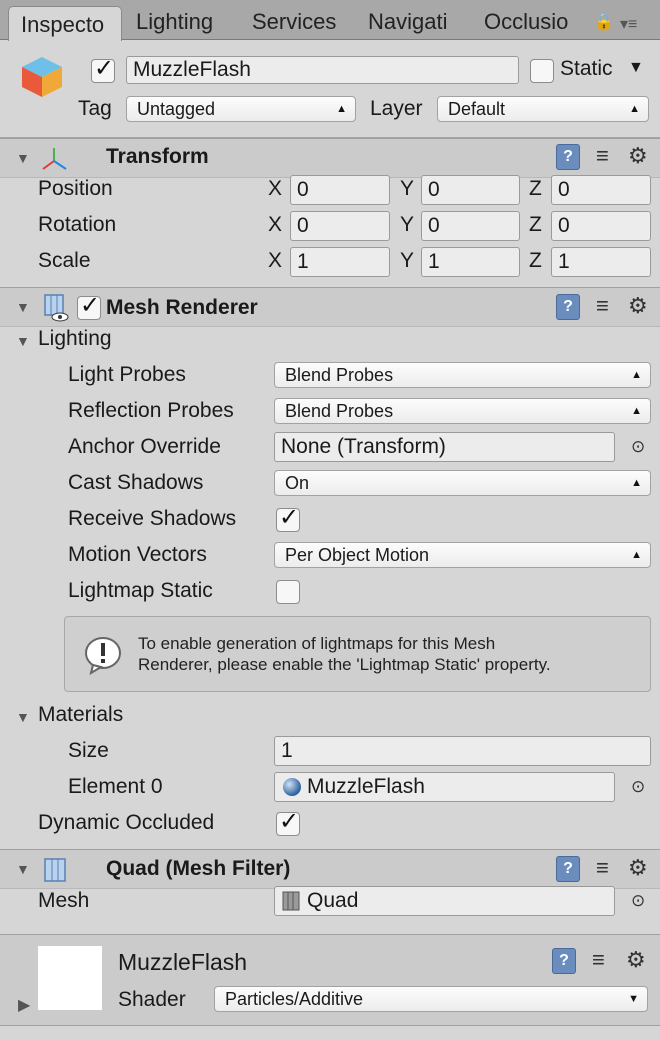  What do you see at coordinates (103, 69) in the screenshot?
I see `active-checkbox: ✓` at bounding box center [103, 69].